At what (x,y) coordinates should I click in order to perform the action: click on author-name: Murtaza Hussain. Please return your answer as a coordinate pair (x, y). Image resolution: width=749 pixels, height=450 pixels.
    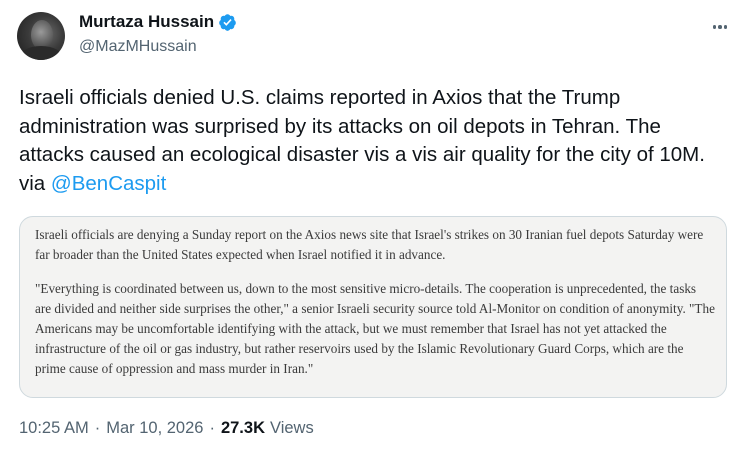
    Looking at the image, I should click on (146, 22).